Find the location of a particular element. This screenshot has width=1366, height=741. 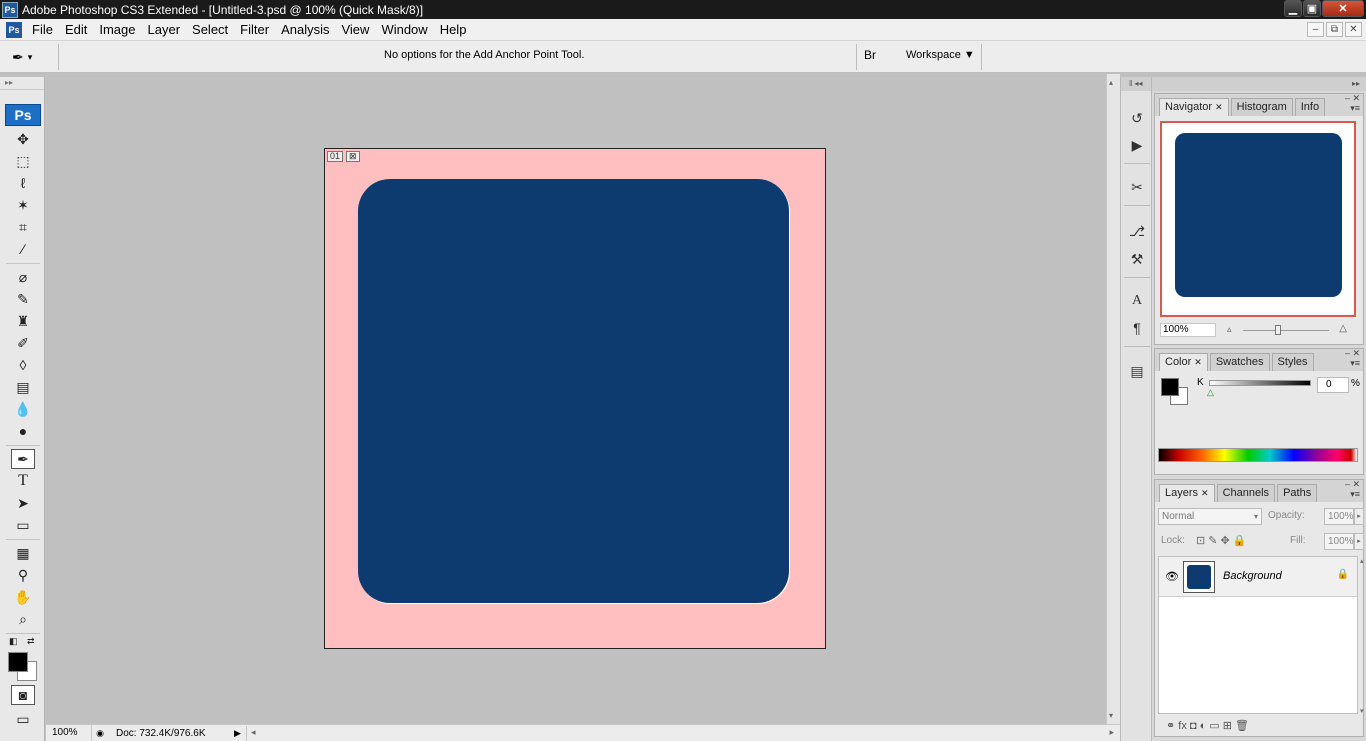

horizontal-scrollbar: ◂ ▸ is located at coordinates (683, 733).